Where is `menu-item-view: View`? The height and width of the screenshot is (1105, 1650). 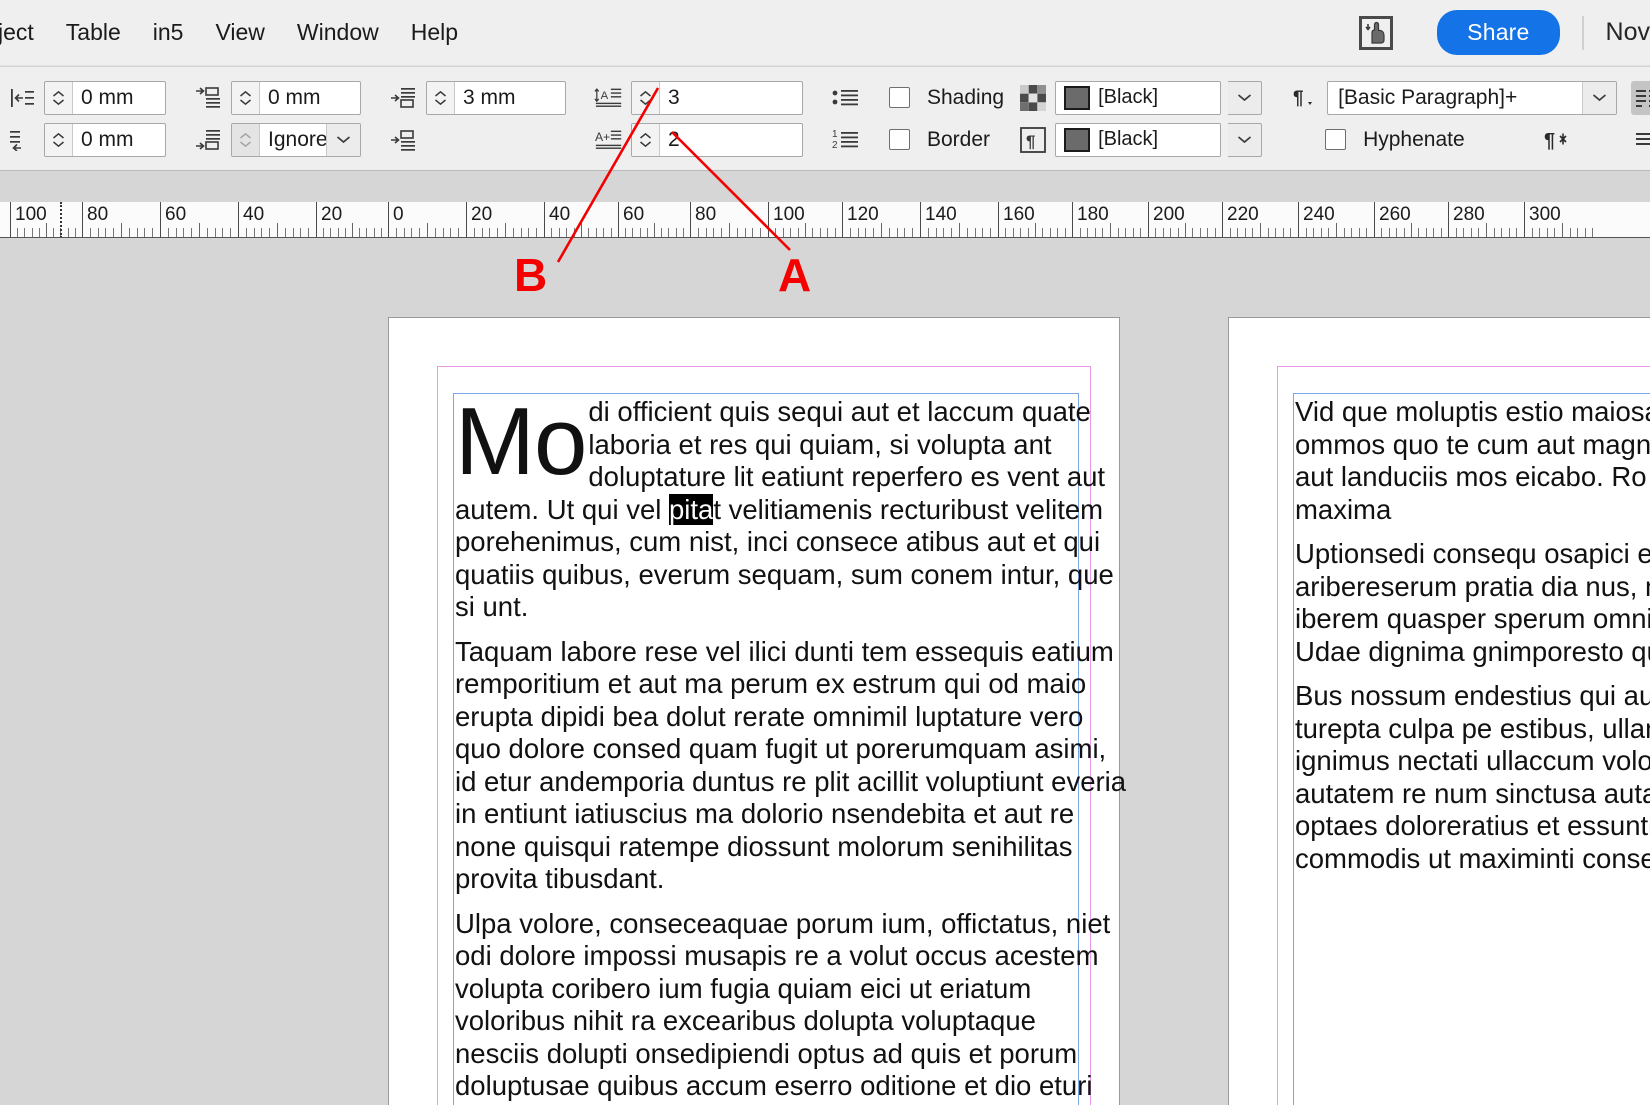 menu-item-view: View is located at coordinates (239, 32).